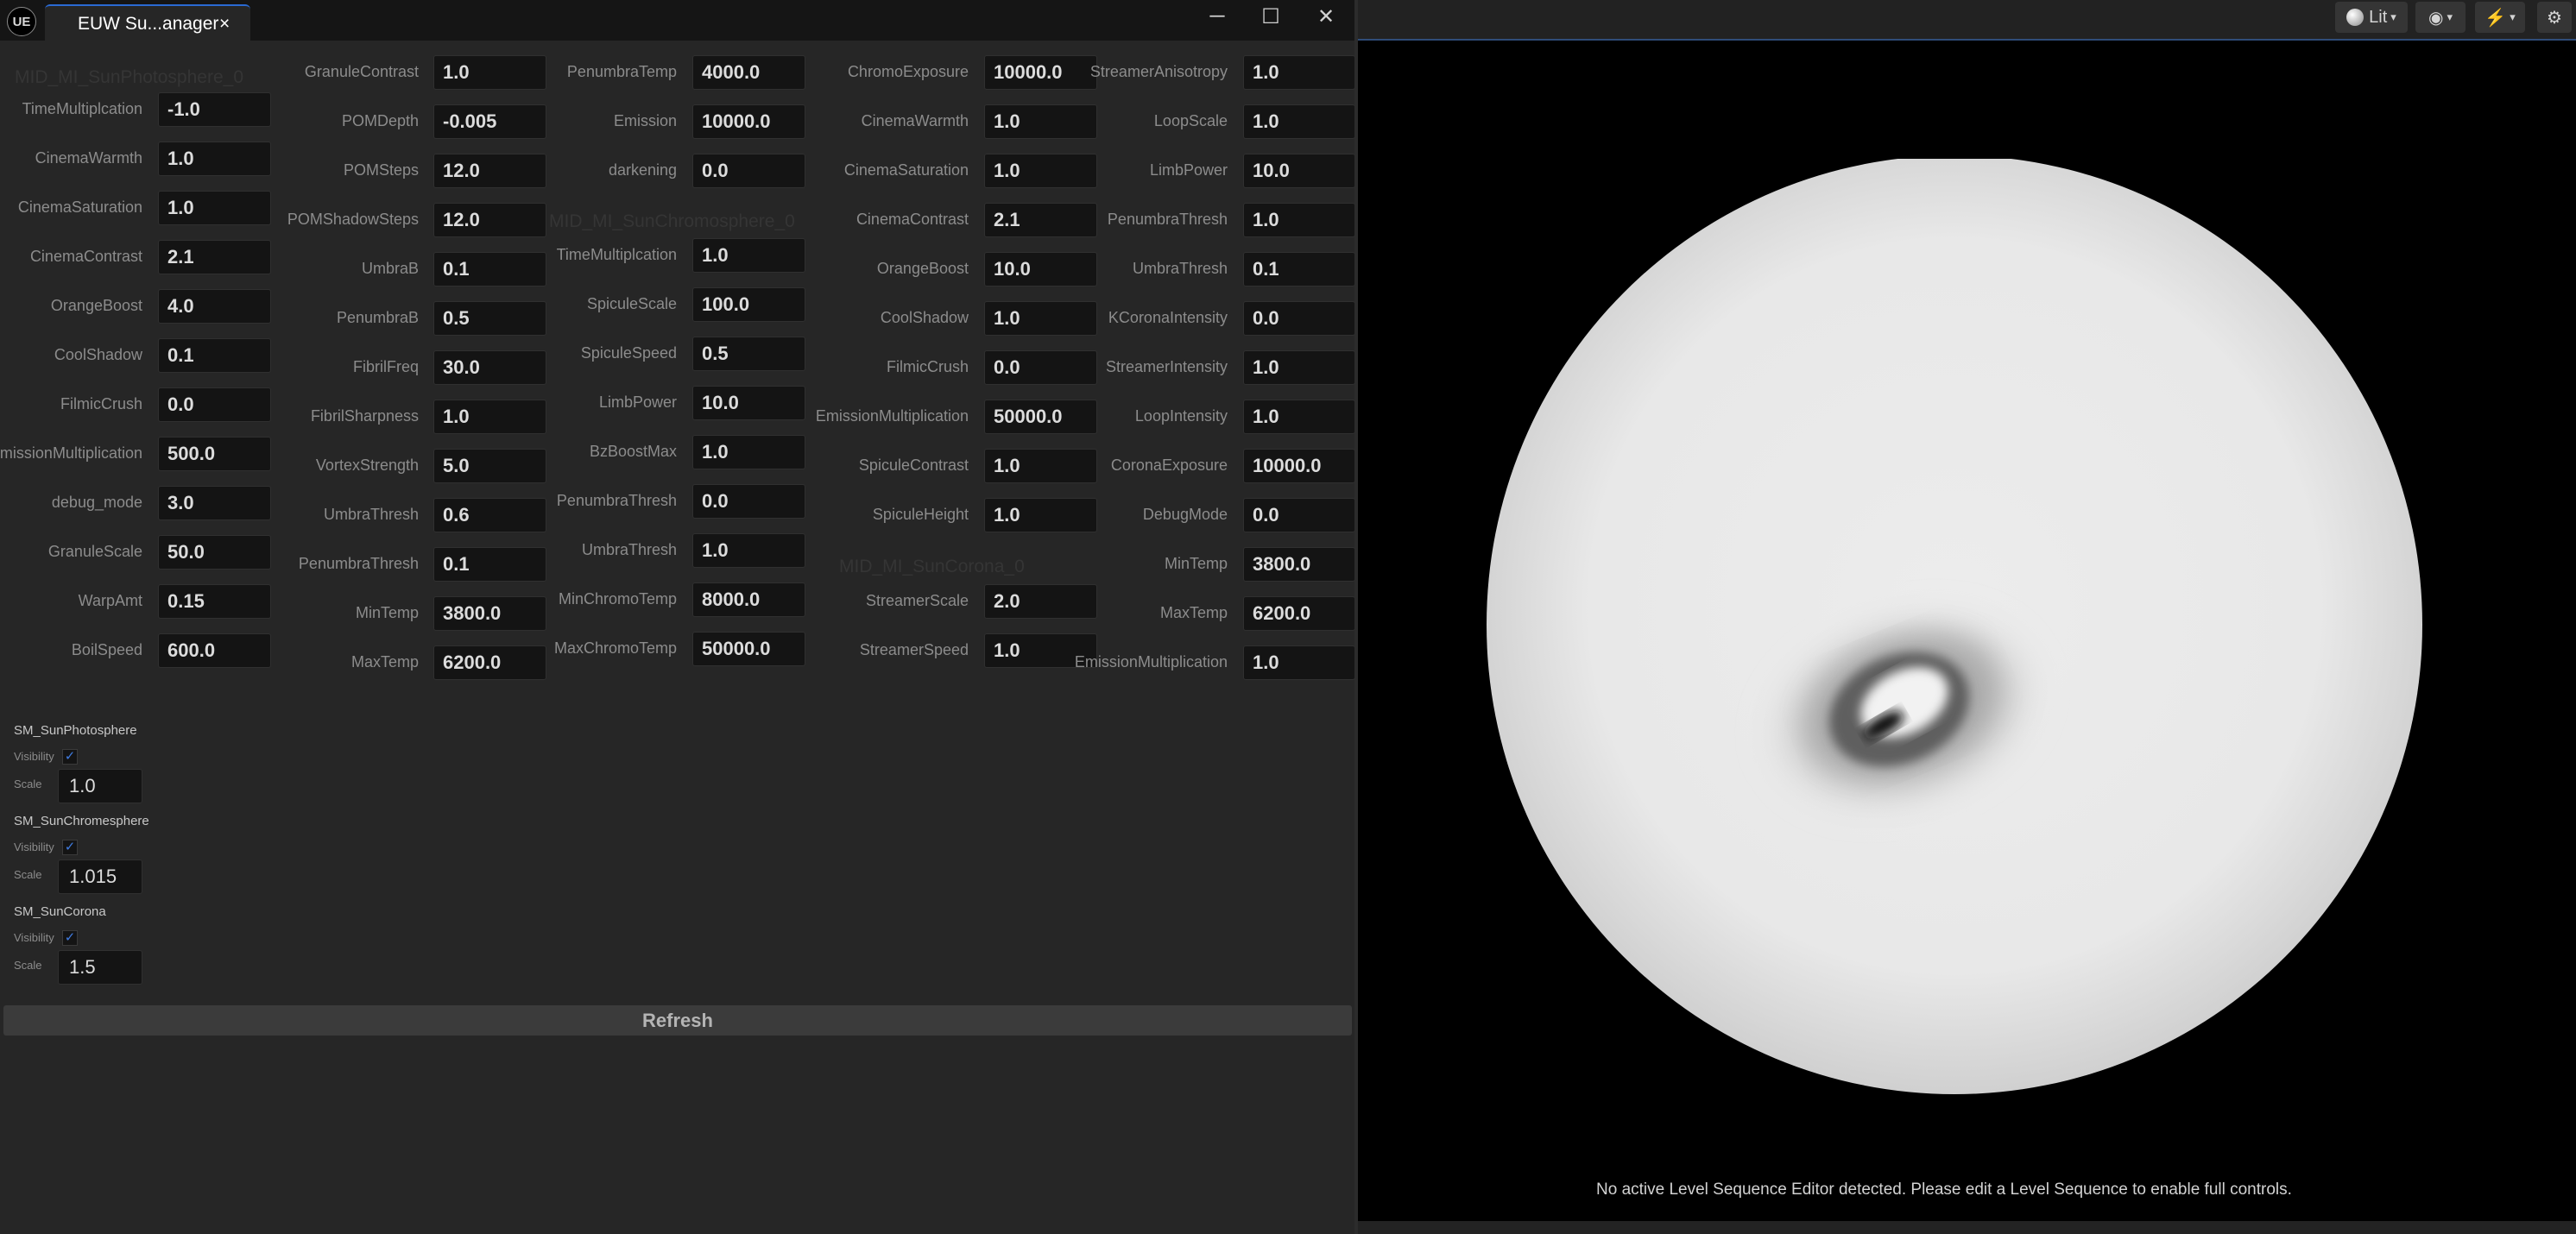 This screenshot has height=1234, width=2576. Describe the element at coordinates (1166, 366) in the screenshot. I see `field-label: StreamerIntensity` at that location.